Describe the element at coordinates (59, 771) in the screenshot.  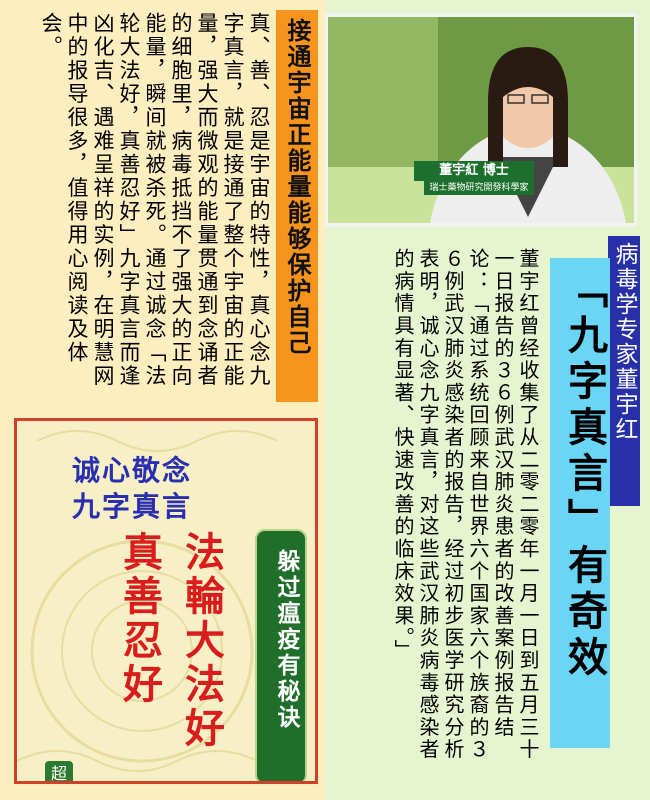
I see `poster-badge: 超` at that location.